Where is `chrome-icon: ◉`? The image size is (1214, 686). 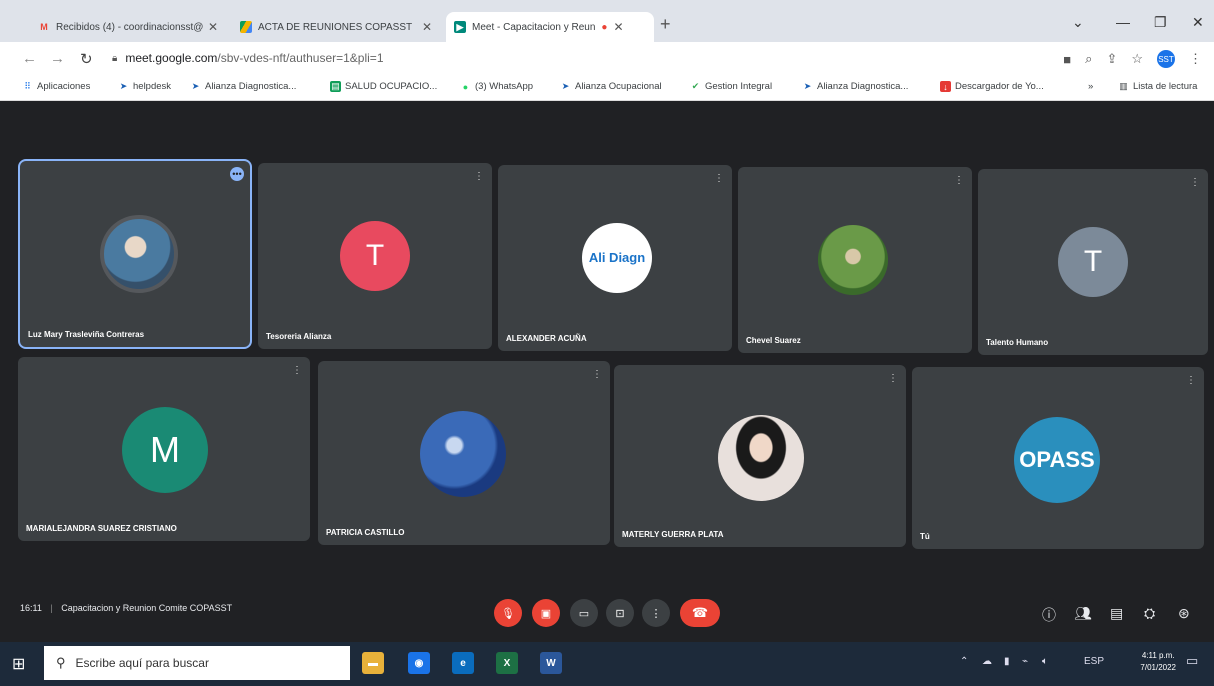
chrome-icon: ◉ is located at coordinates (419, 663).